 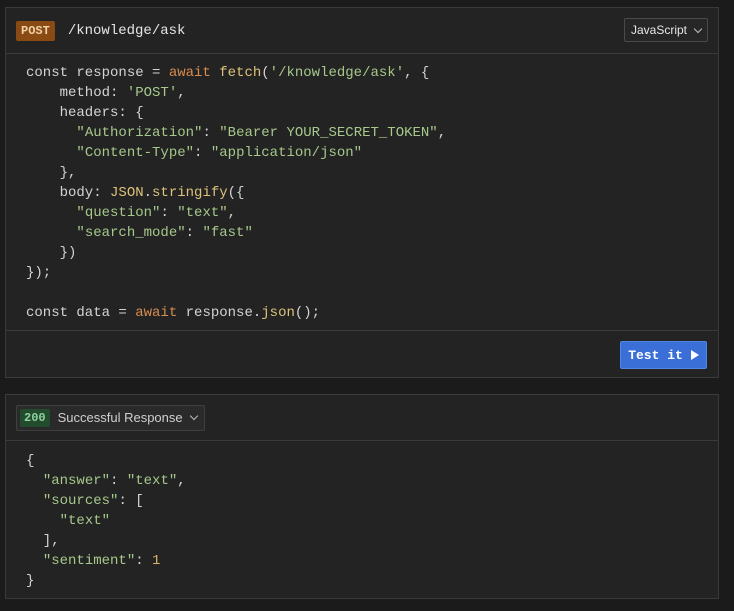 I want to click on test-it-button: Test it, so click(x=663, y=355).